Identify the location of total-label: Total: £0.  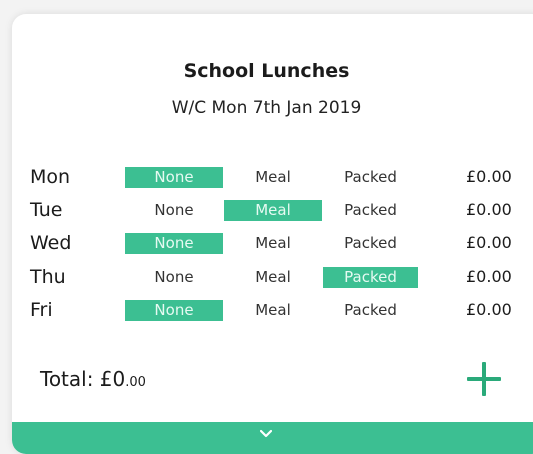
(83, 379).